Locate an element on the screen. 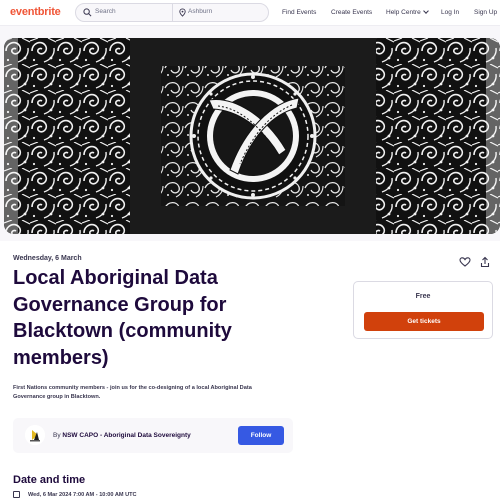 The height and width of the screenshot is (500, 500). location-pin-icon is located at coordinates (182, 12).